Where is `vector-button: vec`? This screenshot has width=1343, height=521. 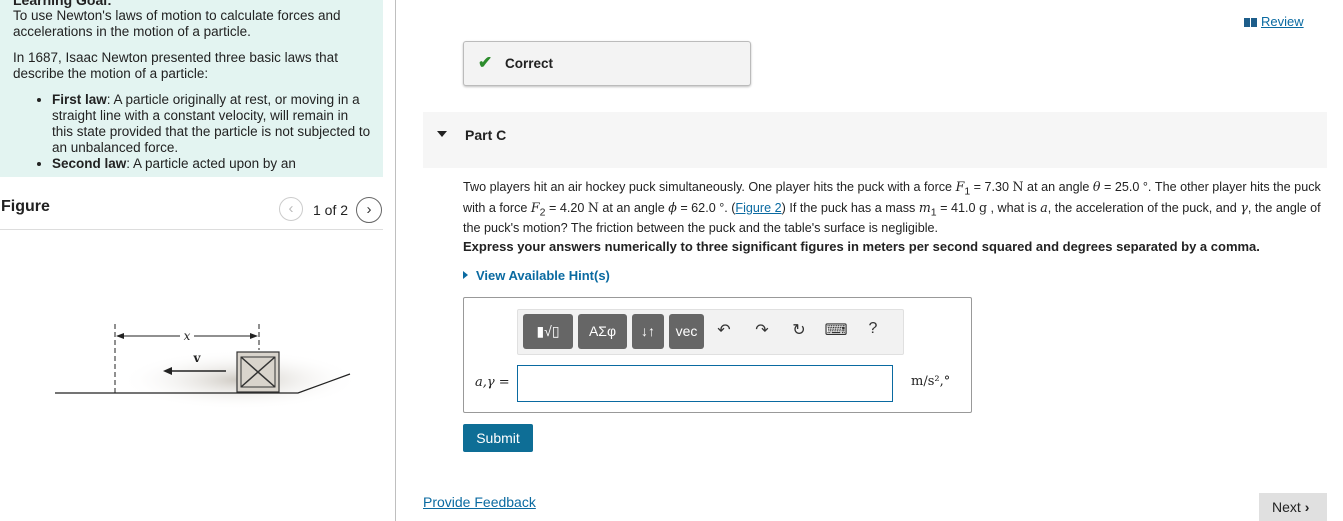 vector-button: vec is located at coordinates (686, 331).